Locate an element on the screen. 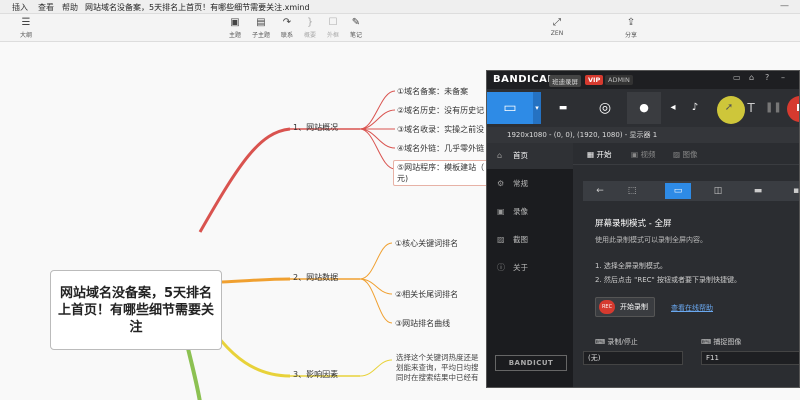  hotkey-record-field: (无) is located at coordinates (633, 358).